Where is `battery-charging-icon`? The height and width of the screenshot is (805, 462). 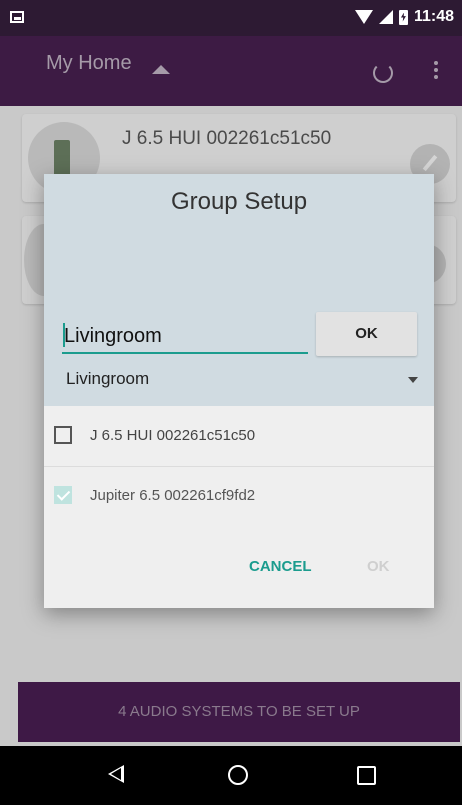 battery-charging-icon is located at coordinates (403, 17).